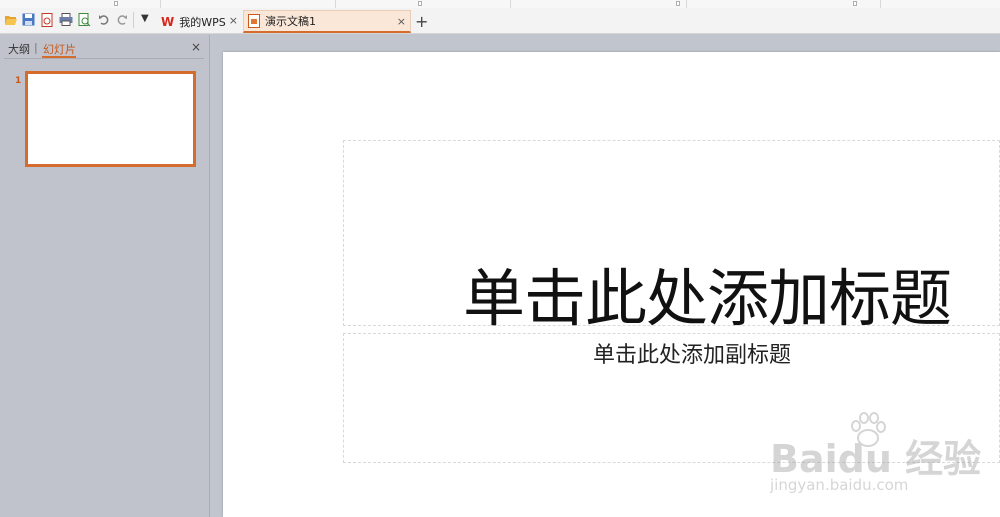 This screenshot has height=517, width=1000. I want to click on undo-icon, so click(103, 19).